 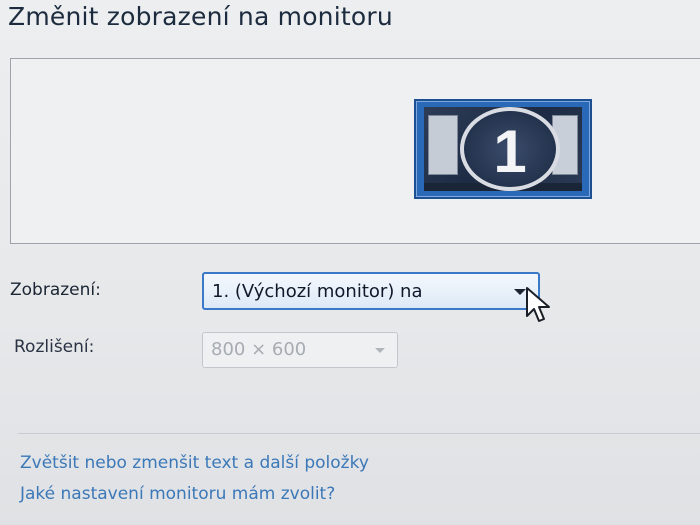 What do you see at coordinates (177, 494) in the screenshot?
I see `which-settings-link: Jaké nastavení monitoru mám zvolit?` at bounding box center [177, 494].